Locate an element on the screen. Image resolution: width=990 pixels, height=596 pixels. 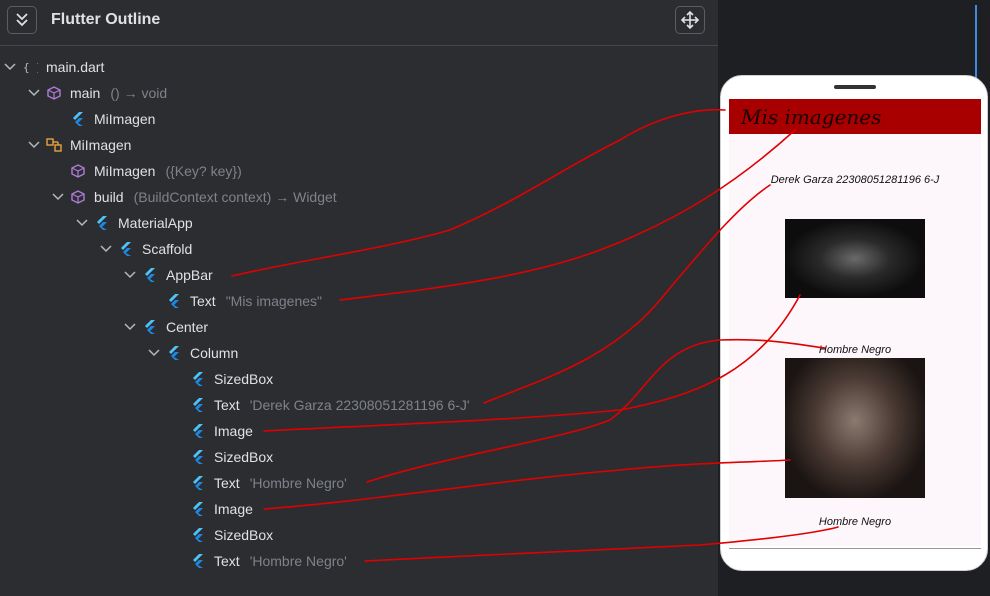
constructor-cube-icon is located at coordinates (78, 171).